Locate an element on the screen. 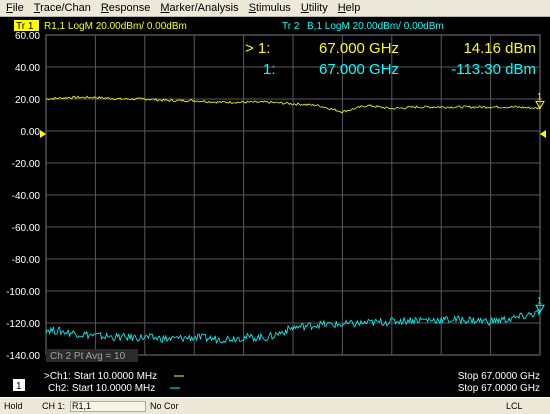  reference-right-arrow is located at coordinates (543, 134).